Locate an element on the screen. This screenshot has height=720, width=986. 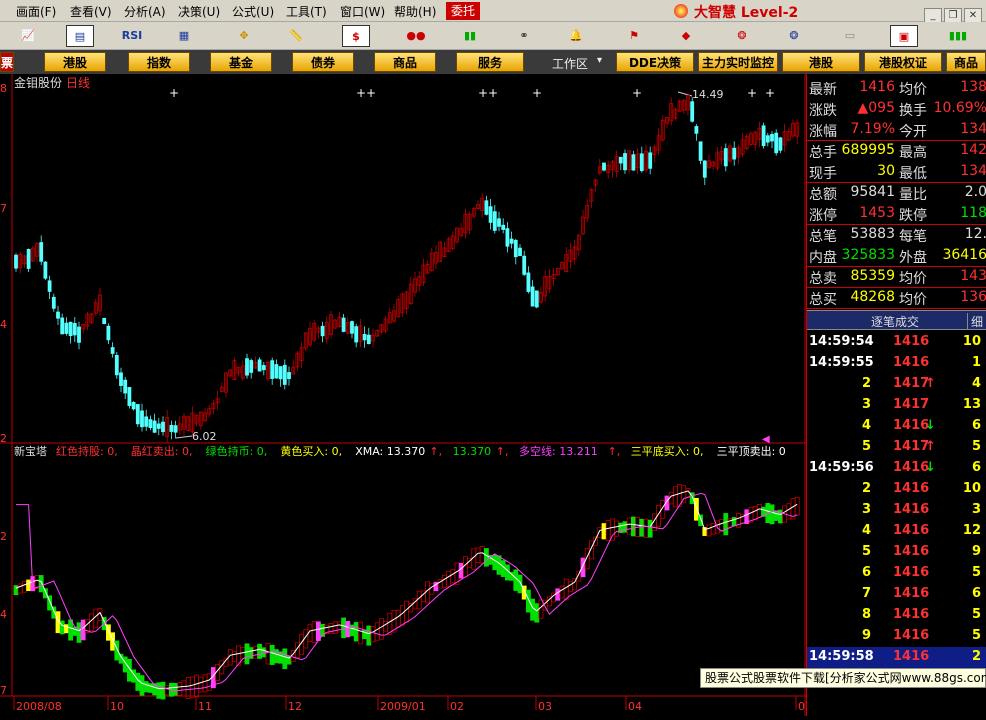
nav-commodity: 商品 is located at coordinates (405, 62).